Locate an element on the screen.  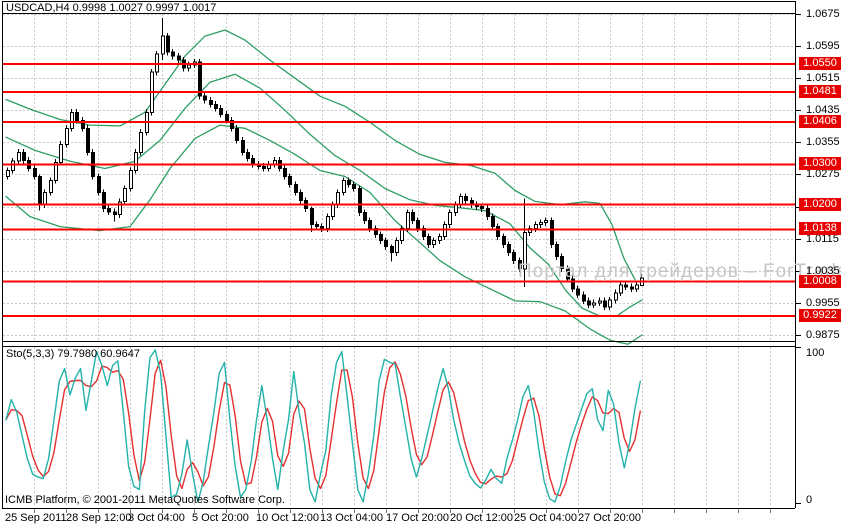
time-tick-label: 5 Oct 20:00 is located at coordinates (220, 518).